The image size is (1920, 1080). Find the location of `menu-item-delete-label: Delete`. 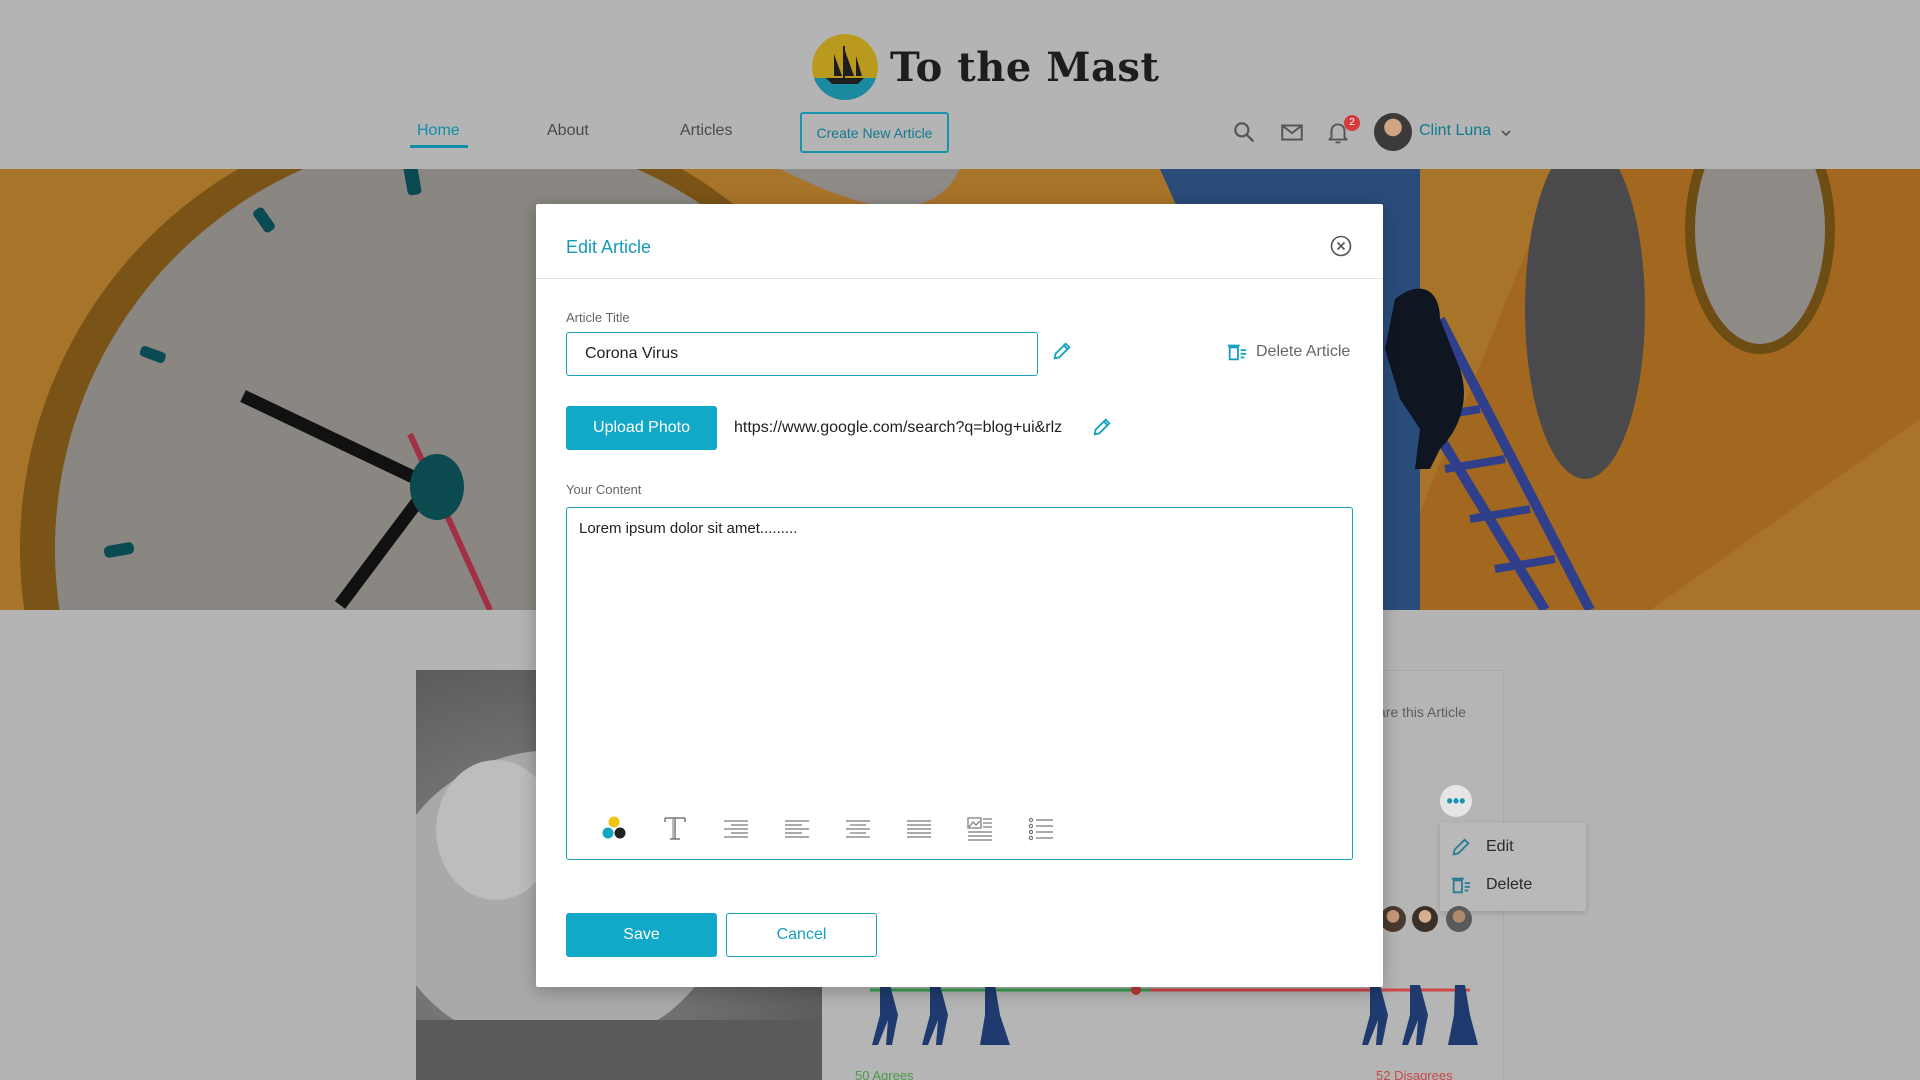

menu-item-delete-label: Delete is located at coordinates (1509, 884).